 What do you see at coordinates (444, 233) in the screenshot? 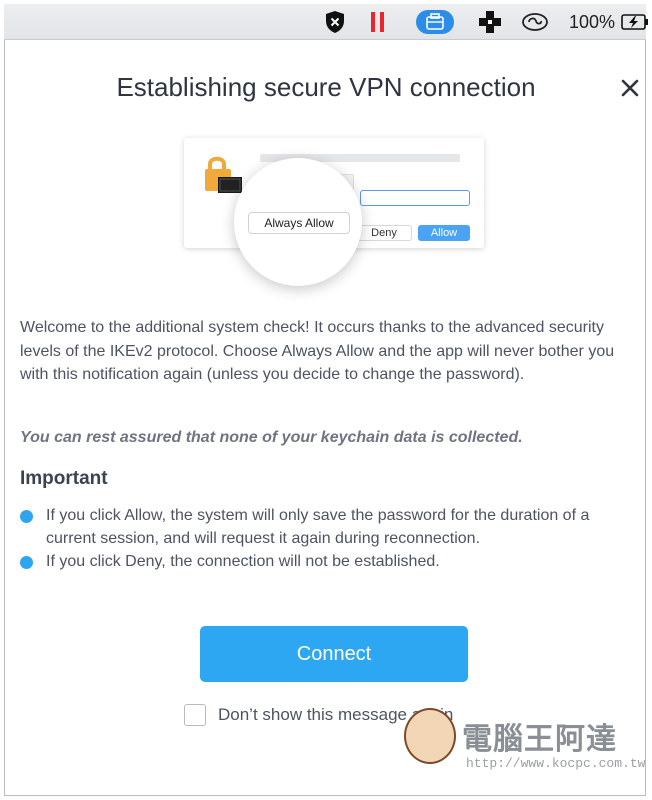
I see `illustration-allow-button: Allow` at bounding box center [444, 233].